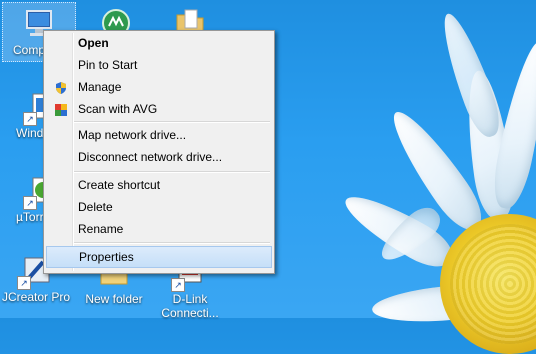 The image size is (536, 354). Describe the element at coordinates (61, 109) in the screenshot. I see `avg-icon` at that location.